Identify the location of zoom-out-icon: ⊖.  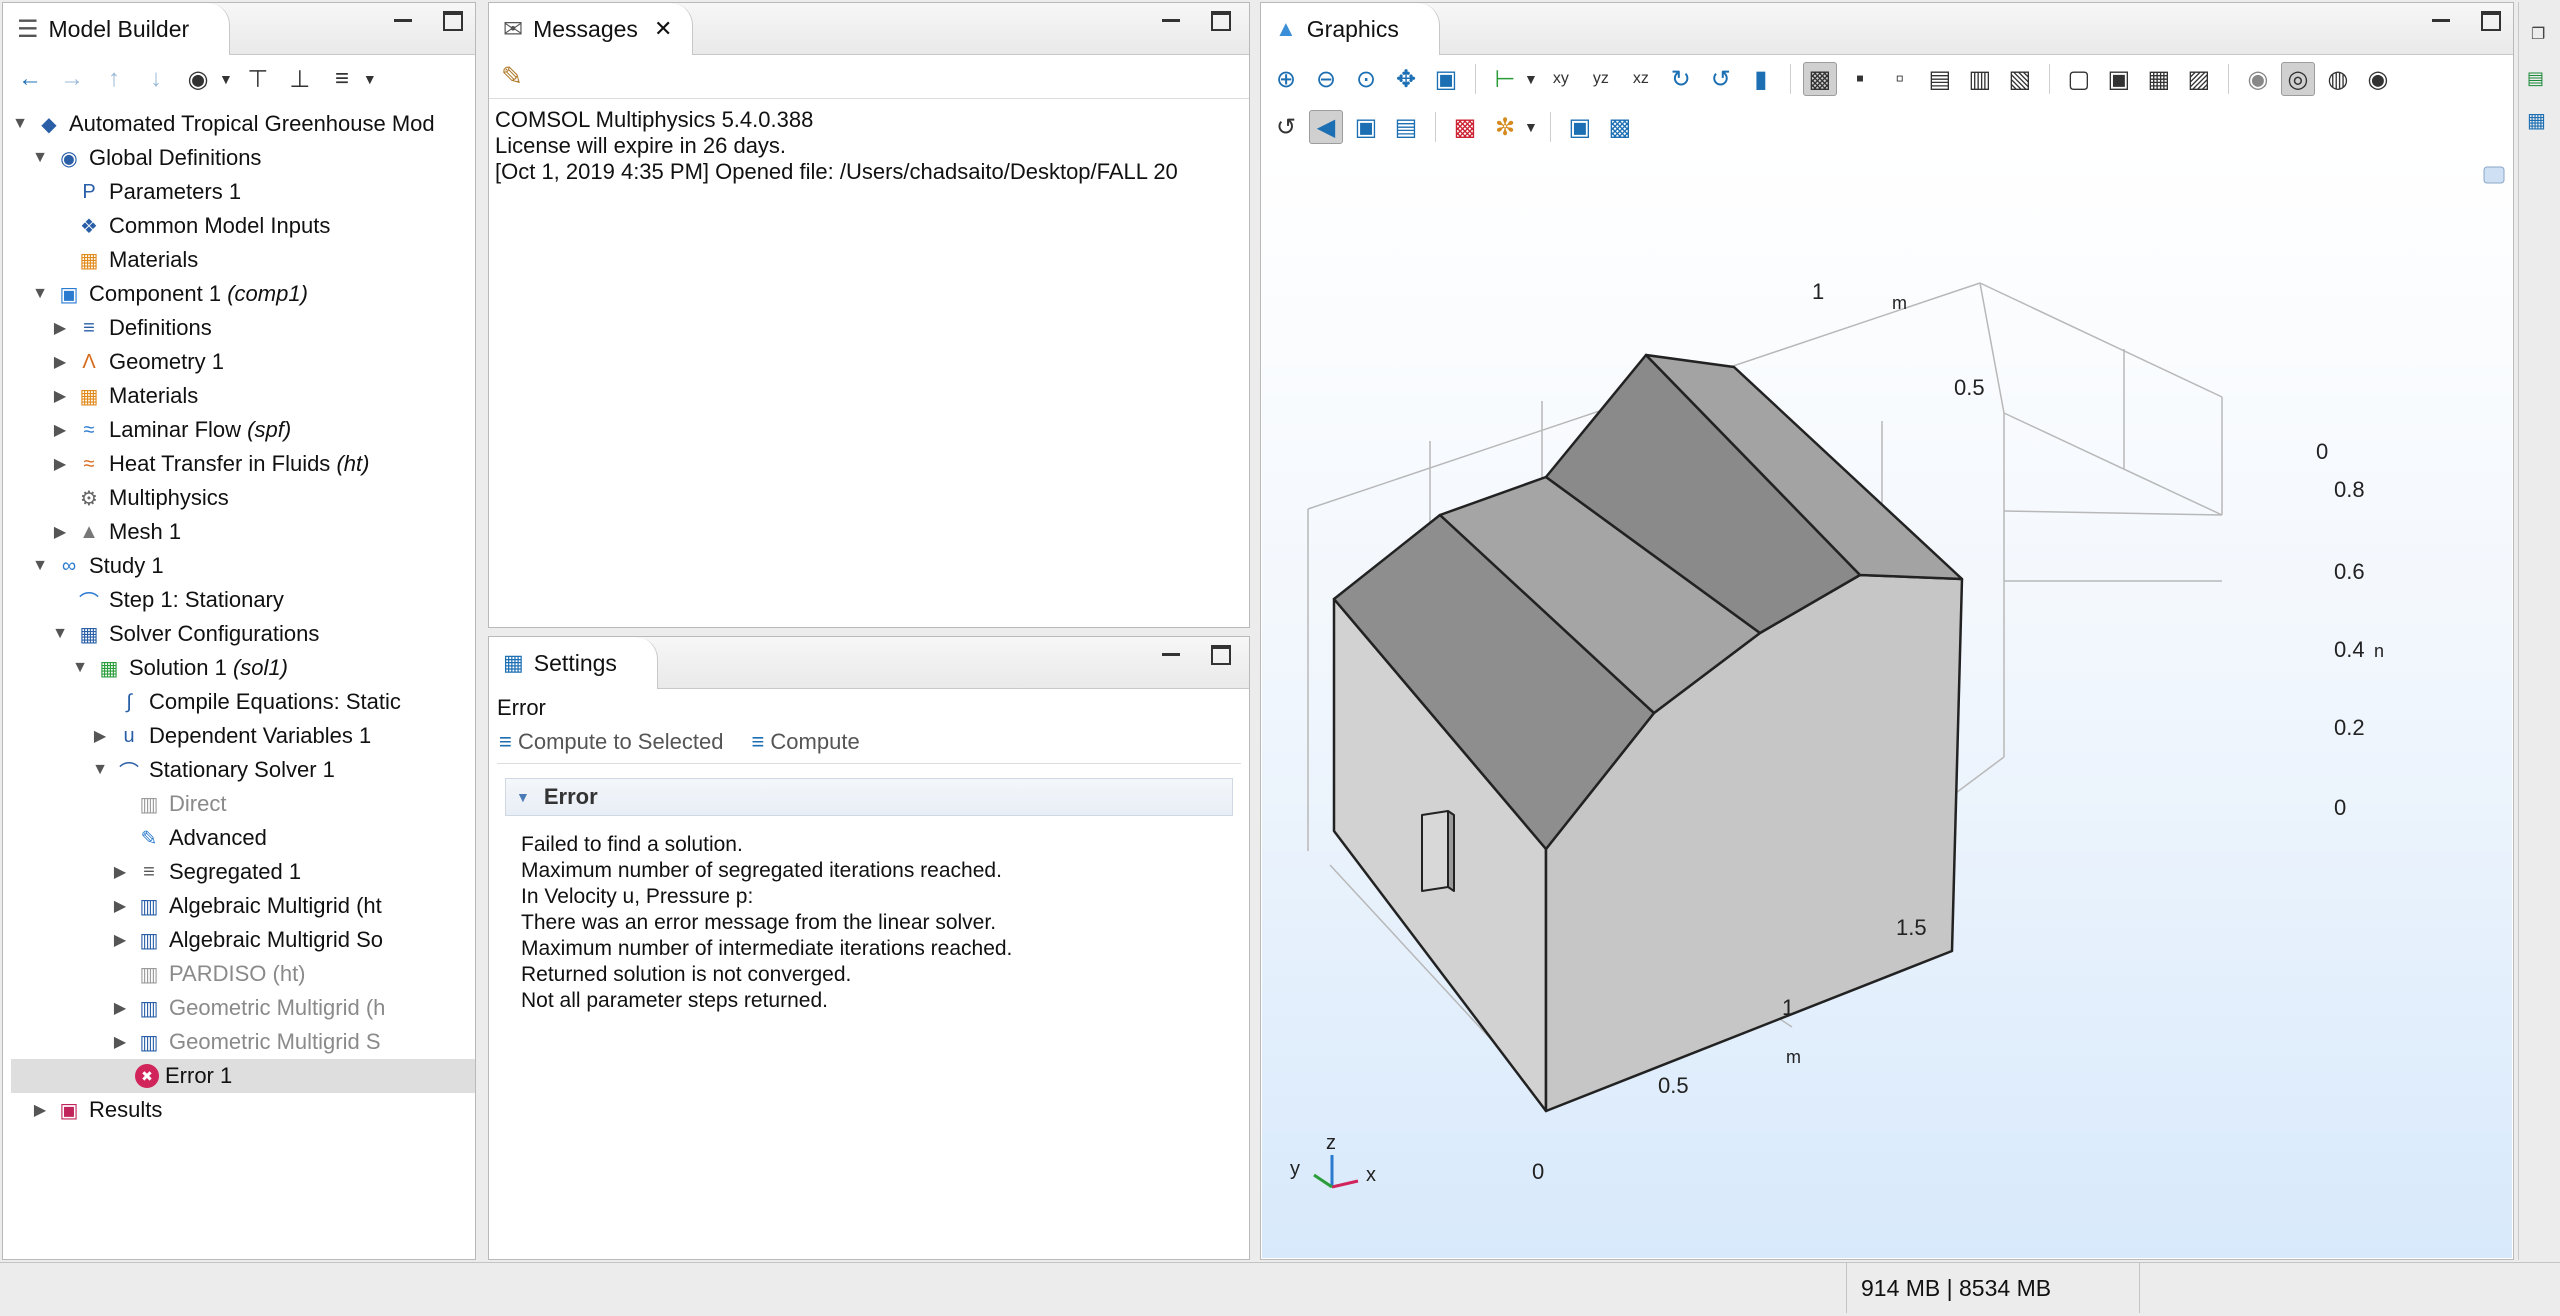
(1326, 79).